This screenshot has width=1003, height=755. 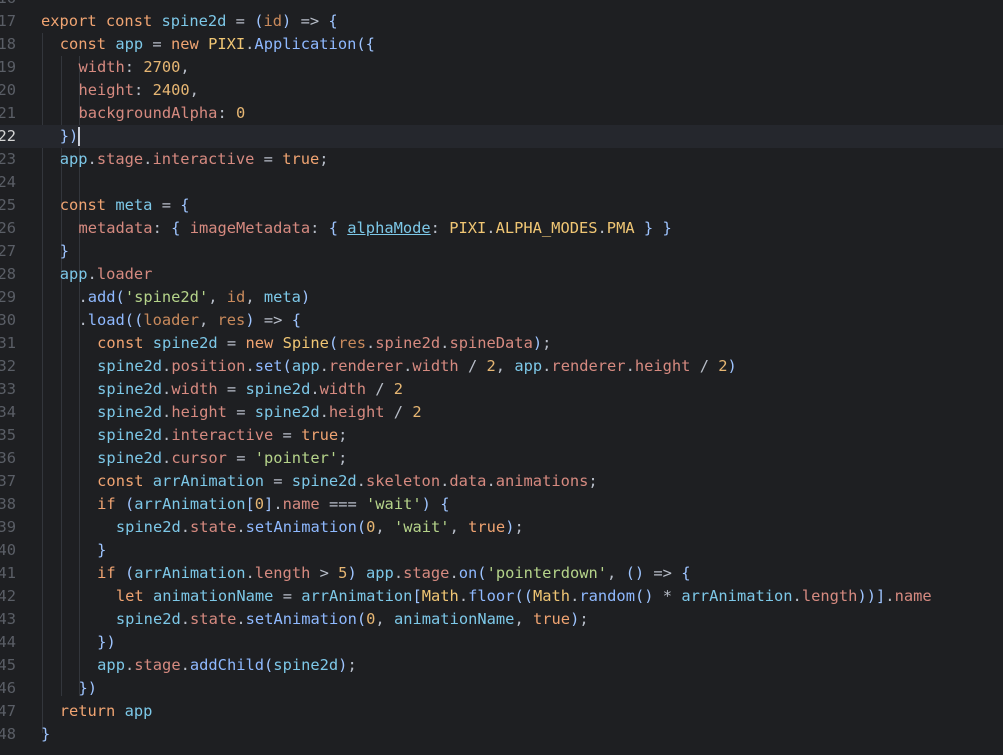 I want to click on code-line: 34 spine2d.height = spine2d.height / 2, so click(x=501, y=412).